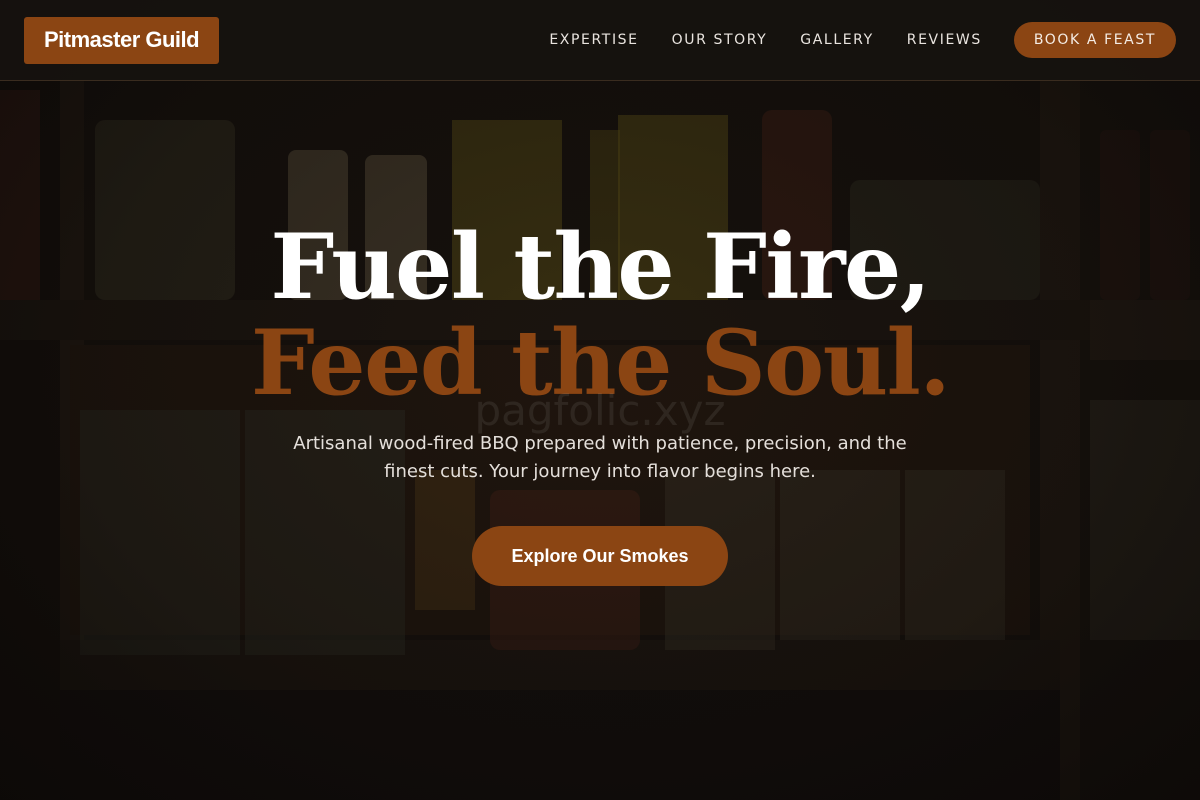 The height and width of the screenshot is (800, 1200). I want to click on explore-smokes-button: Explore Our Smokes, so click(600, 556).